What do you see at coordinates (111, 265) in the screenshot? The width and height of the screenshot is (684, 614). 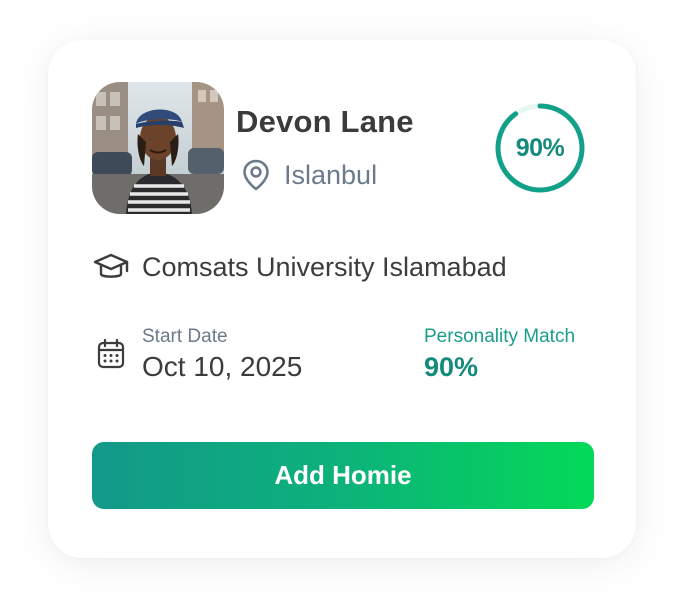 I see `graduation-cap-icon` at bounding box center [111, 265].